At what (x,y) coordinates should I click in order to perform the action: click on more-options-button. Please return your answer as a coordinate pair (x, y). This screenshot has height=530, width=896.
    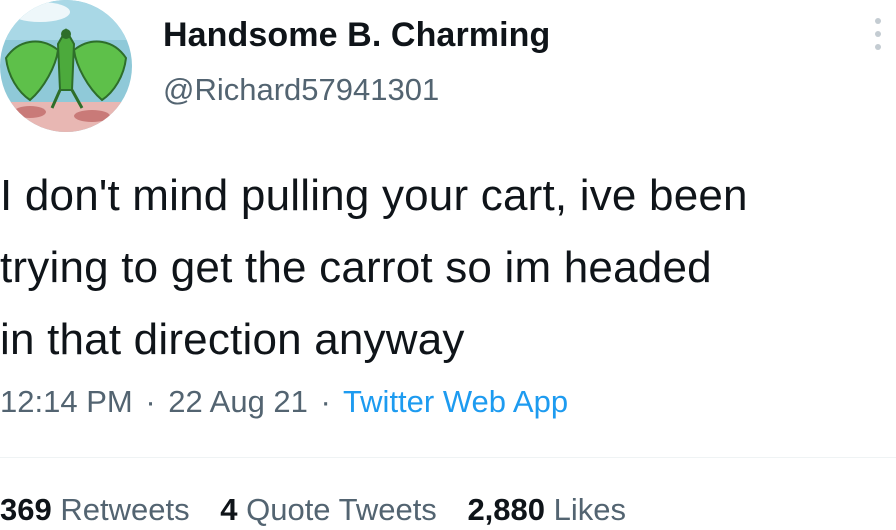
    Looking at the image, I should click on (878, 34).